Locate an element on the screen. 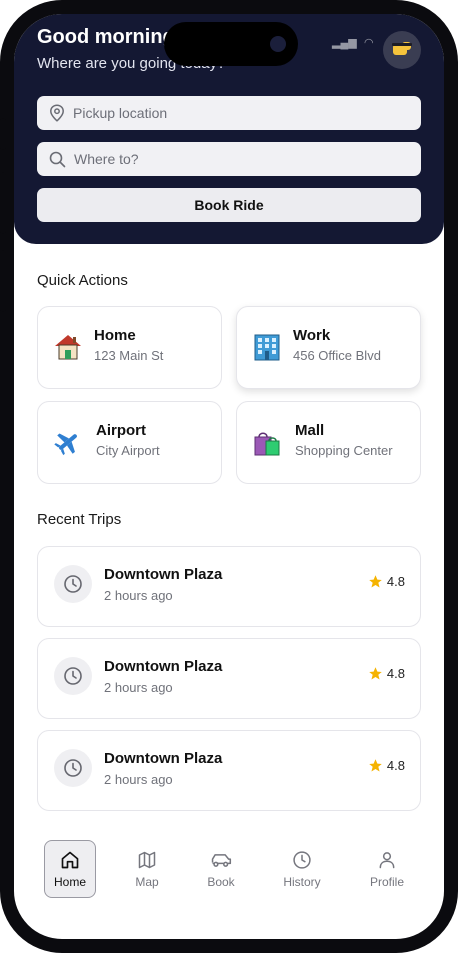  greeting: Good morning is located at coordinates (106, 37).